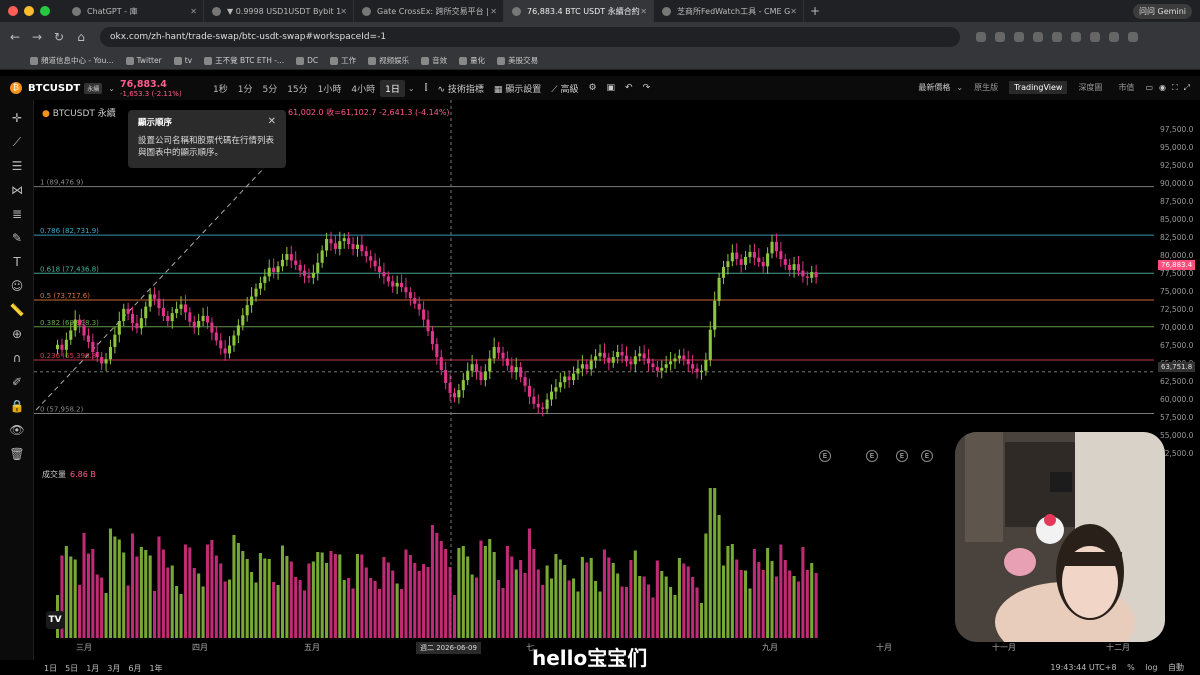 Image resolution: width=1200 pixels, height=675 pixels. What do you see at coordinates (517, 88) in the screenshot?
I see `display-settings-button: ▦ 顯示設置` at bounding box center [517, 88].